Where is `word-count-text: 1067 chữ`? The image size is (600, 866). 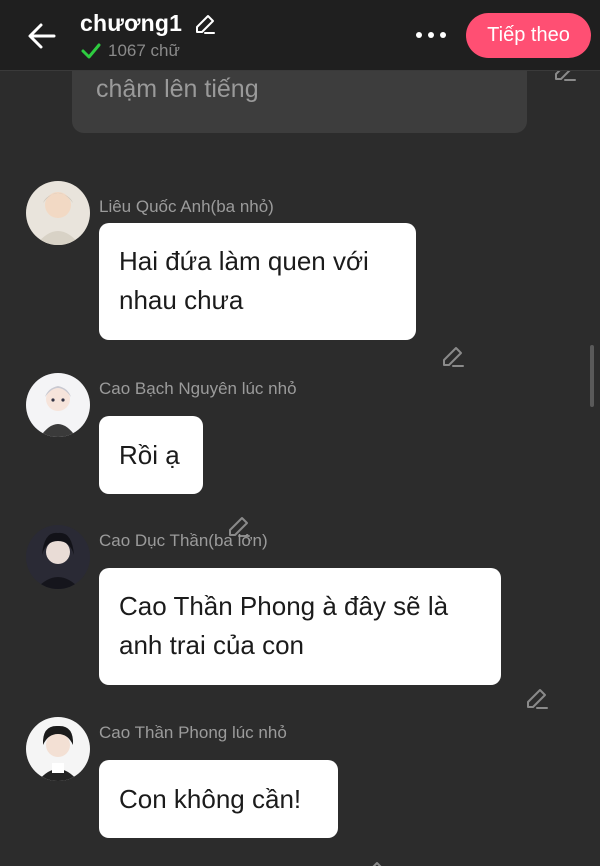 word-count-text: 1067 chữ is located at coordinates (144, 50).